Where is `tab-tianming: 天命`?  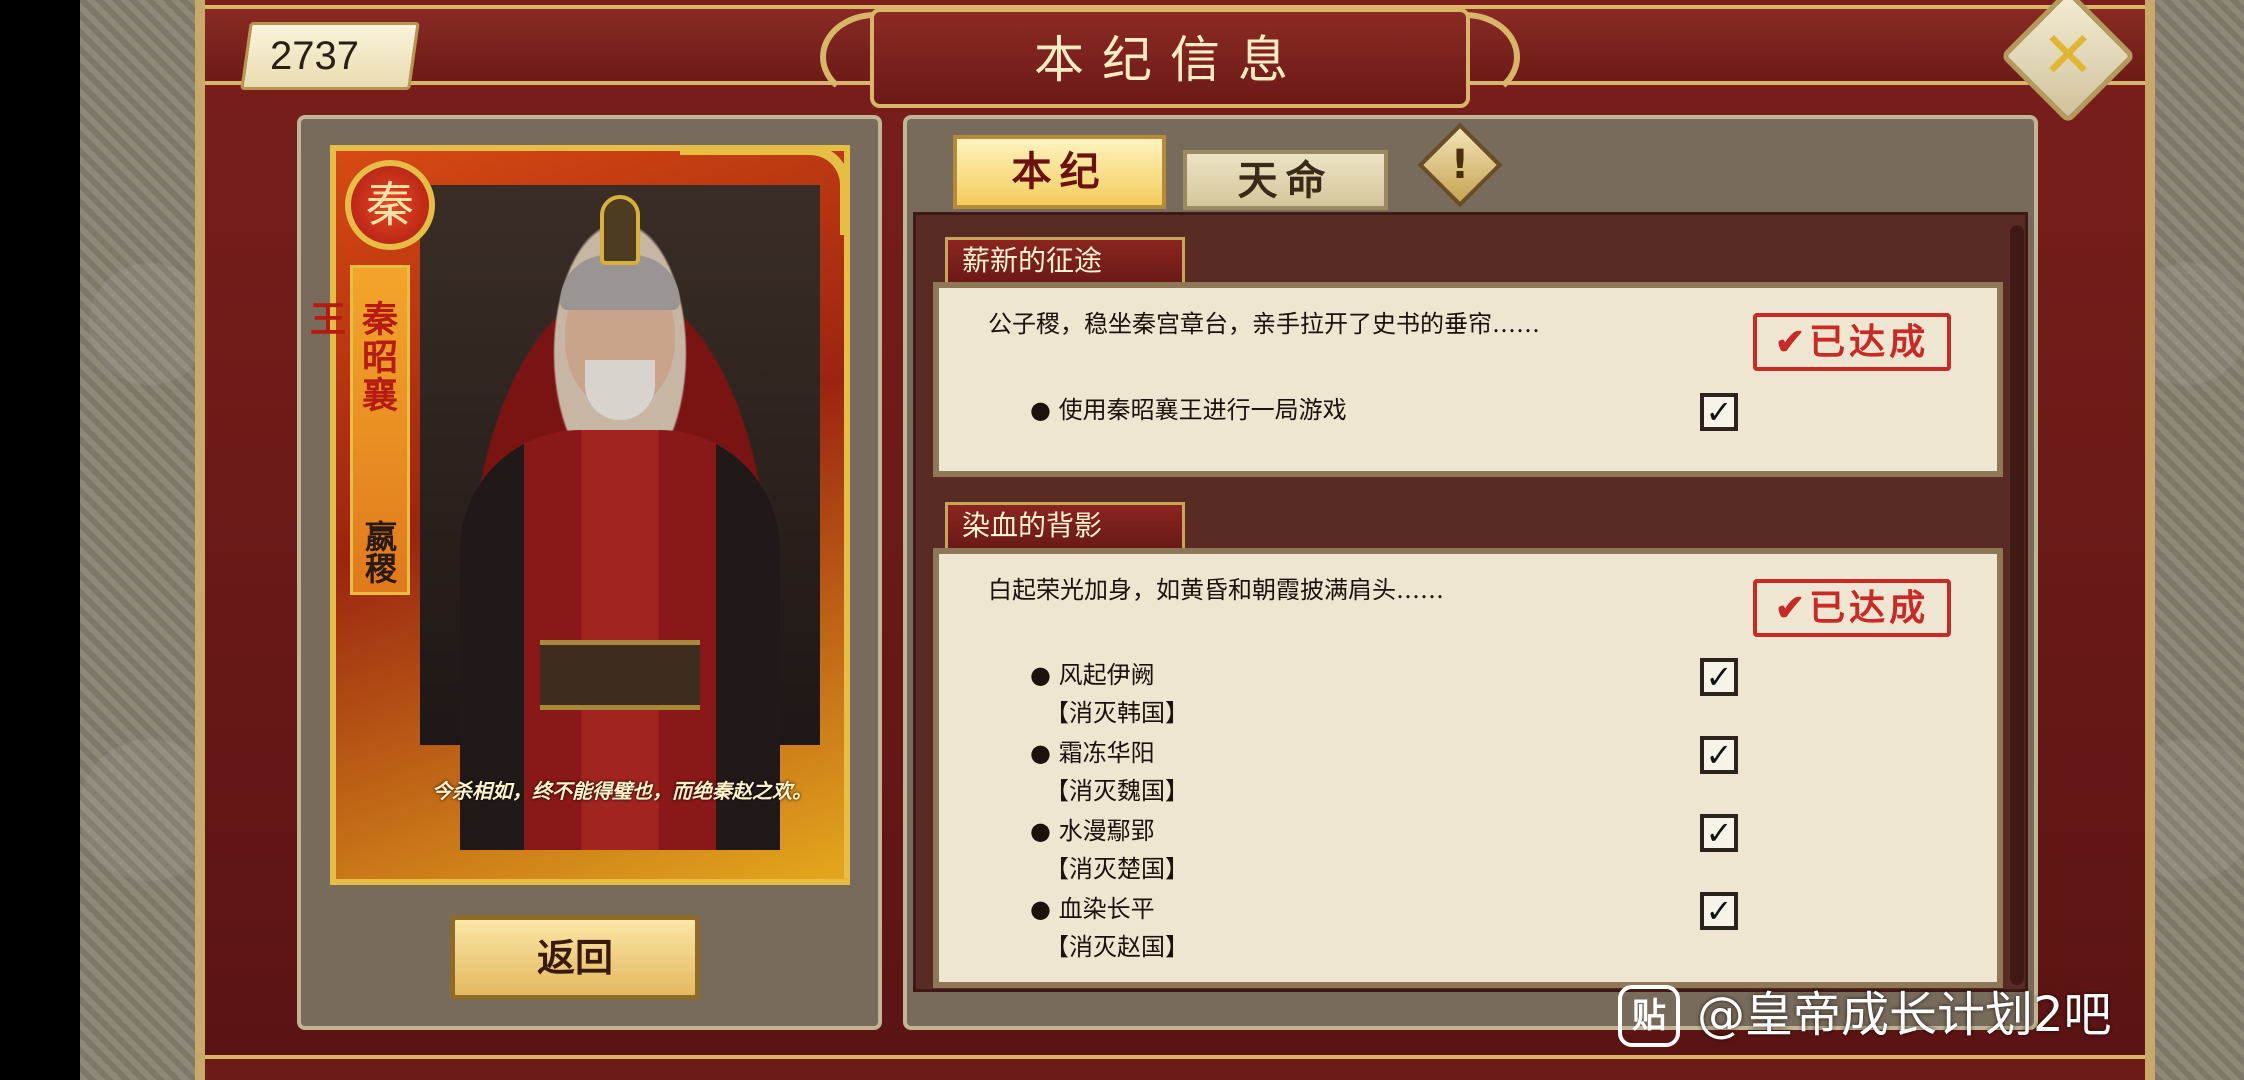 tab-tianming: 天命 is located at coordinates (1285, 180).